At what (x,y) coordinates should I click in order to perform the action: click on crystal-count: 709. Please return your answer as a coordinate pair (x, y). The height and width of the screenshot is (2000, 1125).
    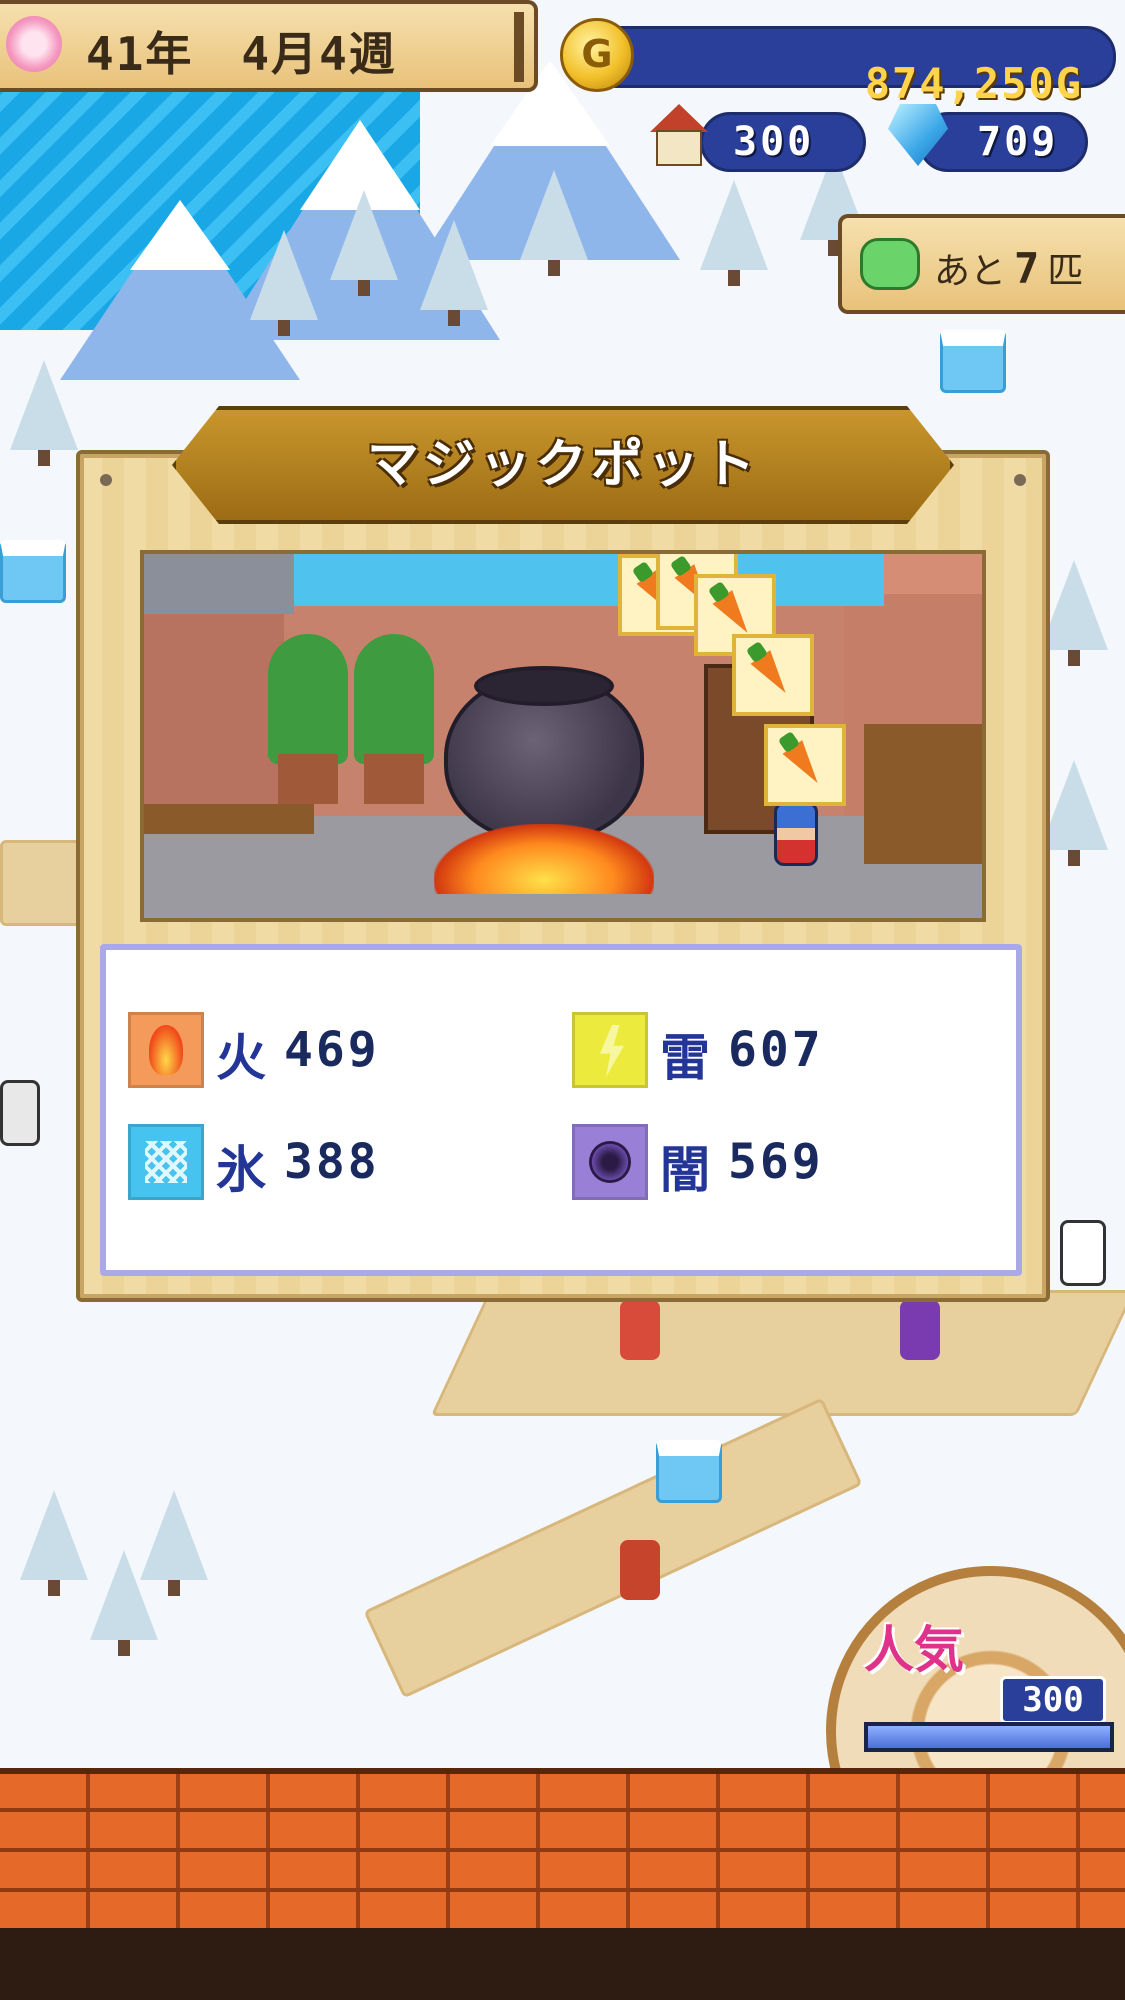
    Looking at the image, I should click on (1018, 142).